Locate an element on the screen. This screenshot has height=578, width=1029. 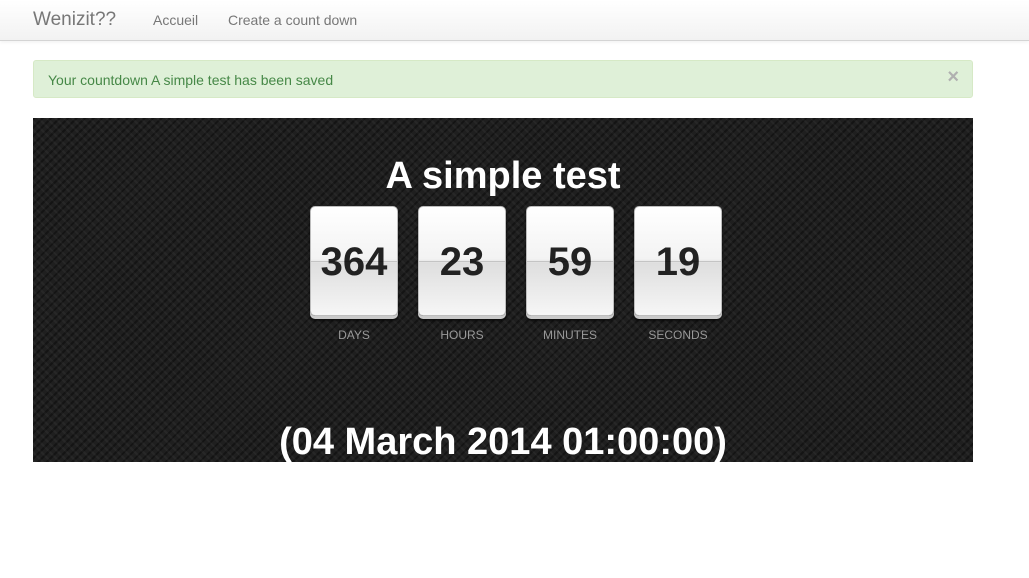
minutes-label: MINUTES is located at coordinates (570, 335).